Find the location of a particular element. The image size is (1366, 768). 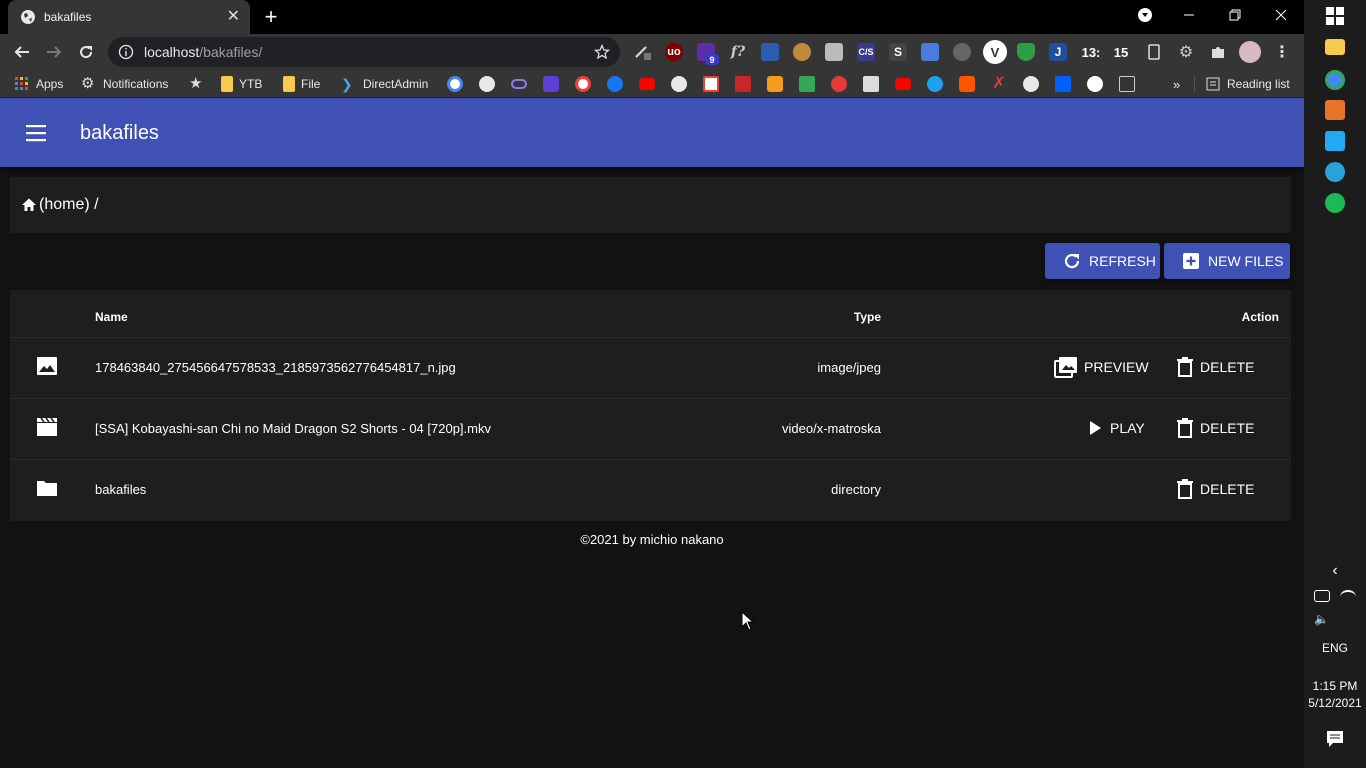

site-info-icon is located at coordinates (126, 52).